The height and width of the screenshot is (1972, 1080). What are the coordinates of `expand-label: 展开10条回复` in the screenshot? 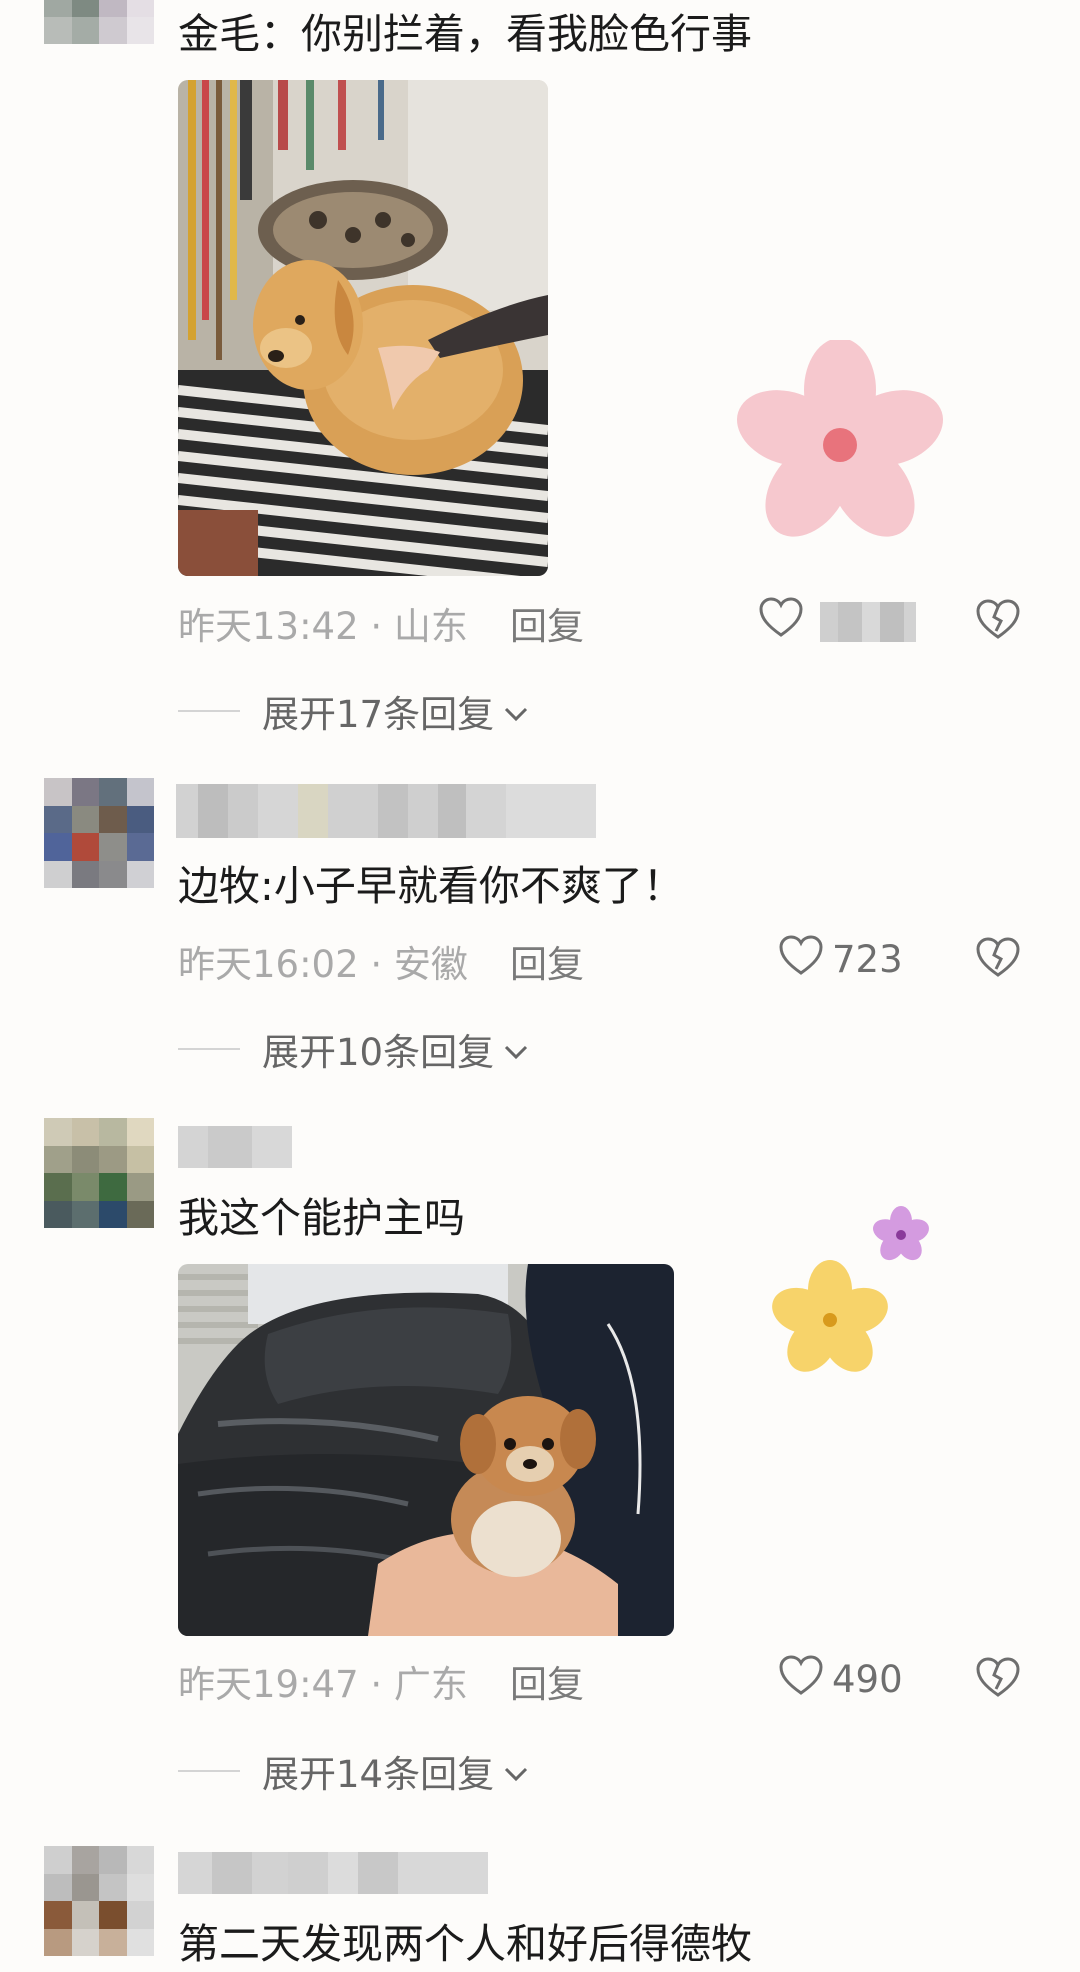 It's located at (378, 1052).